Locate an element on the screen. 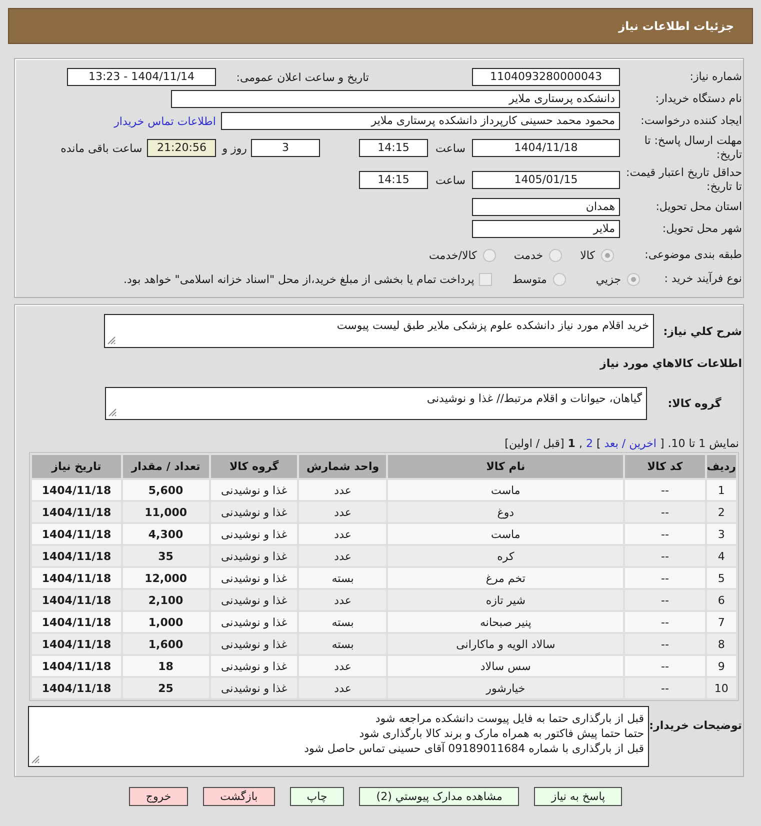 The width and height of the screenshot is (761, 826). description-field: خرید اقلام مورد نیاز دانشکده علوم پزشکی ملایر طبق لیست پیوست is located at coordinates (379, 331).